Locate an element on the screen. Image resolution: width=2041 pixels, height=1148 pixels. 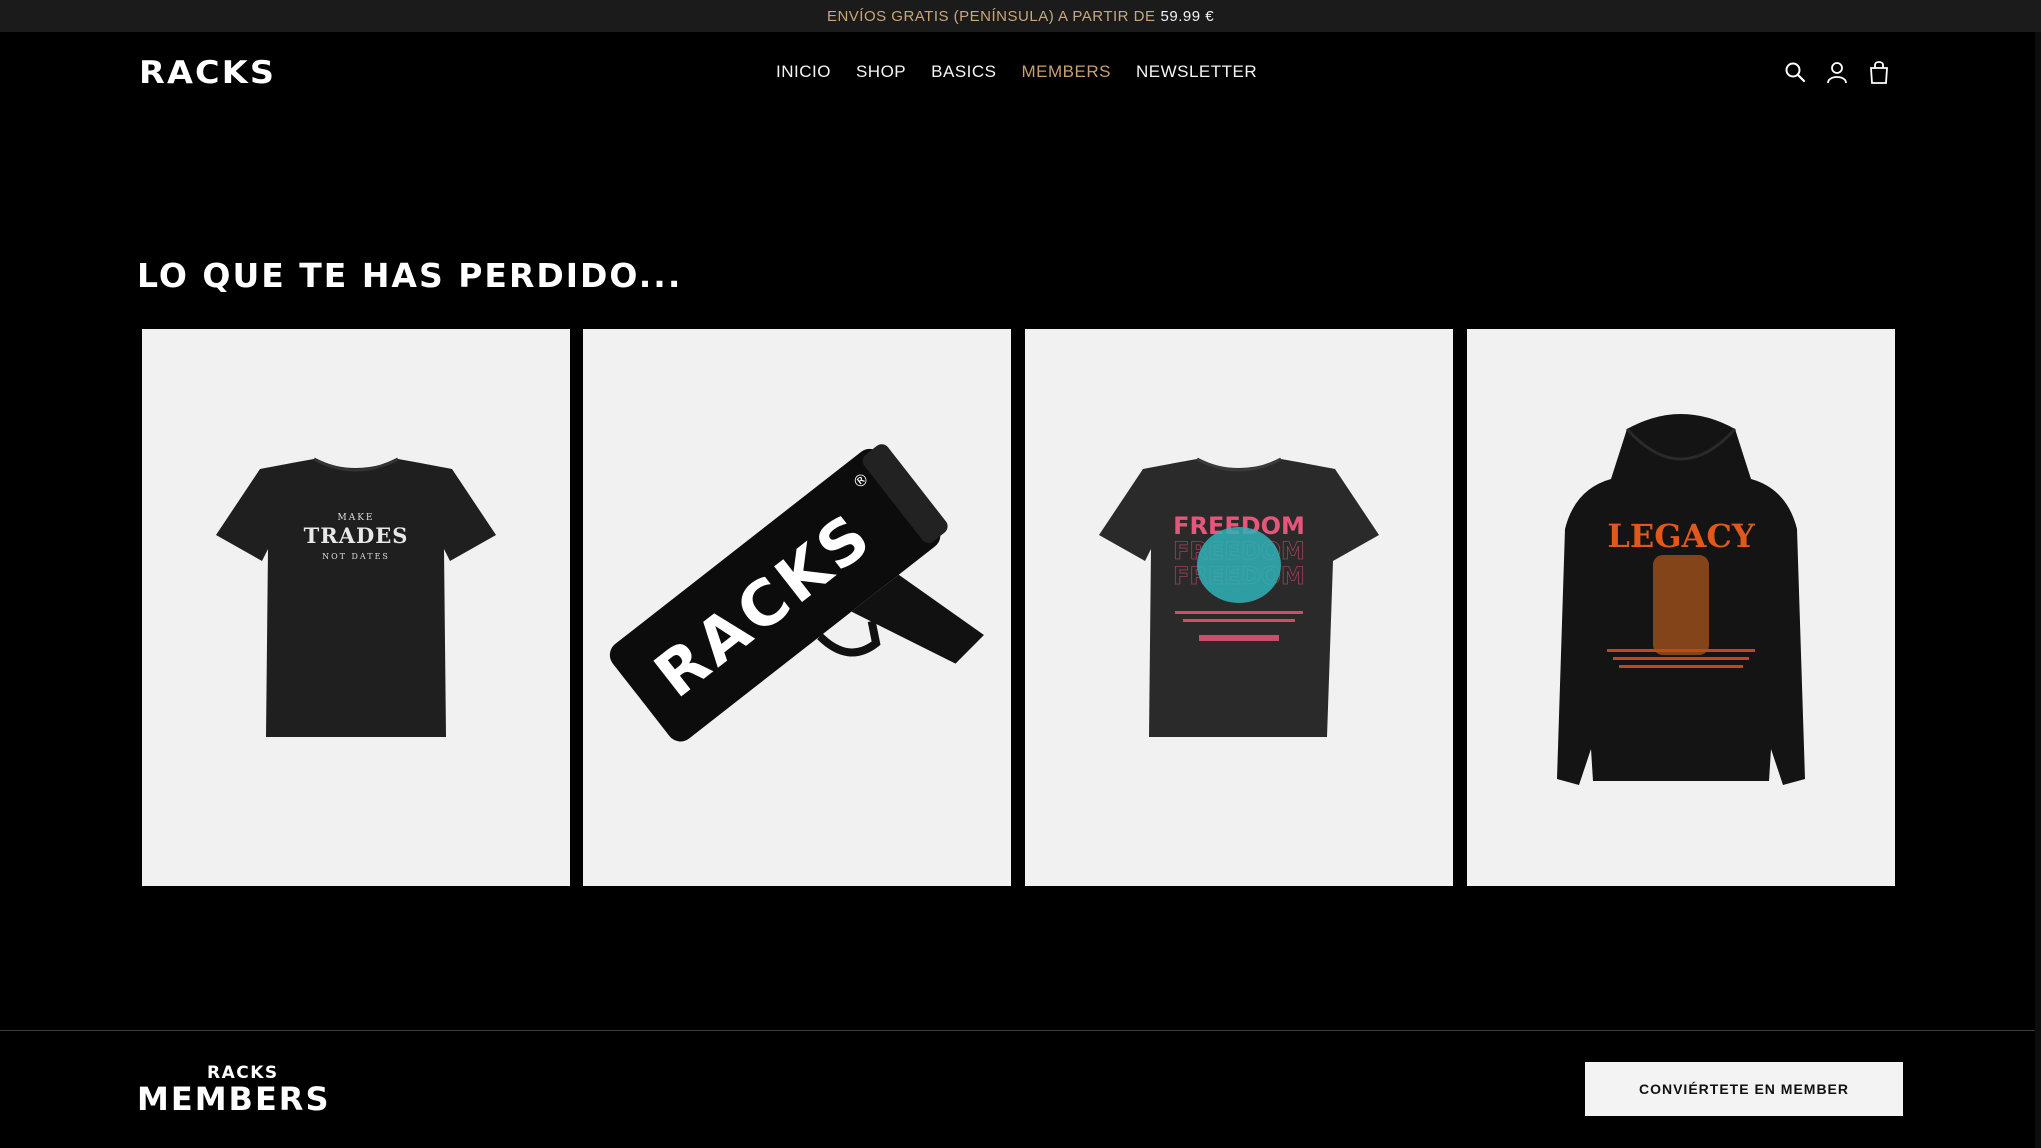
announcement-text: ENVÍOS GRATIS (PENÍNSULA) A PARTIR DE is located at coordinates (991, 16).